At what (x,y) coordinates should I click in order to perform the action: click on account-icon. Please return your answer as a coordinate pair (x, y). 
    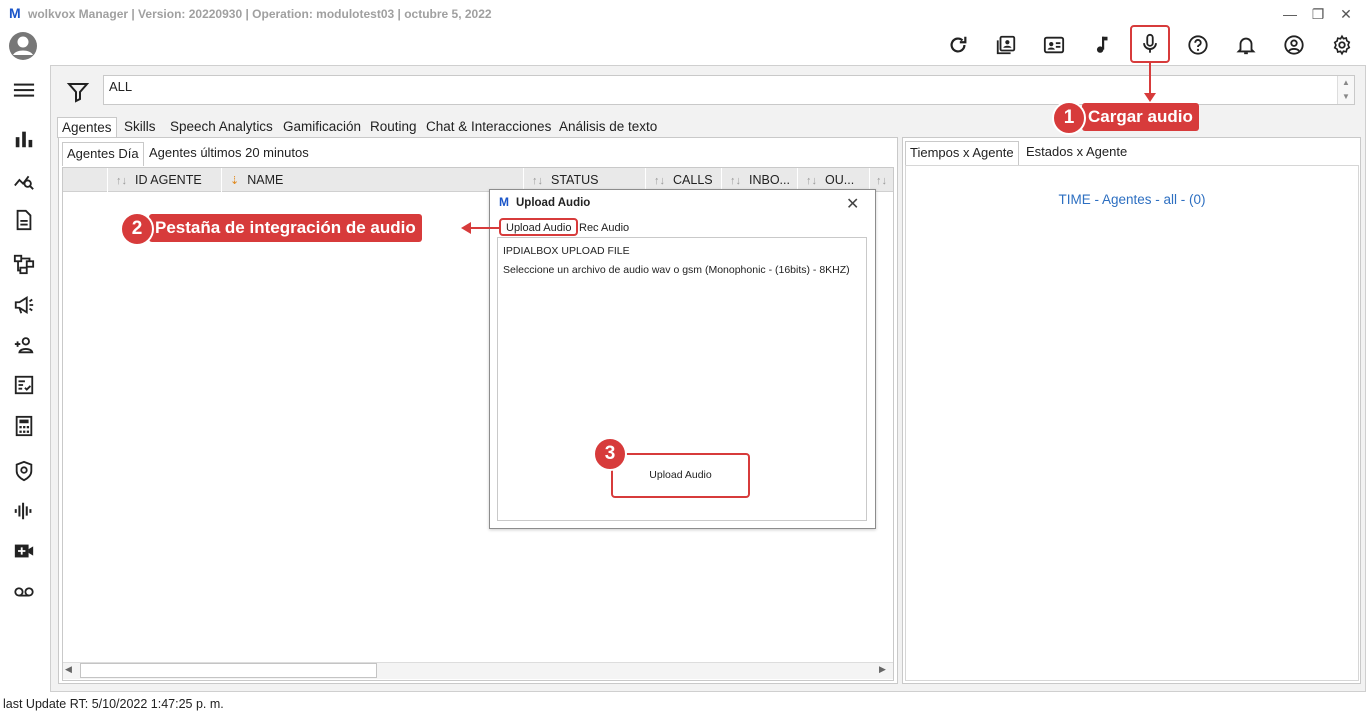
    Looking at the image, I should click on (1294, 45).